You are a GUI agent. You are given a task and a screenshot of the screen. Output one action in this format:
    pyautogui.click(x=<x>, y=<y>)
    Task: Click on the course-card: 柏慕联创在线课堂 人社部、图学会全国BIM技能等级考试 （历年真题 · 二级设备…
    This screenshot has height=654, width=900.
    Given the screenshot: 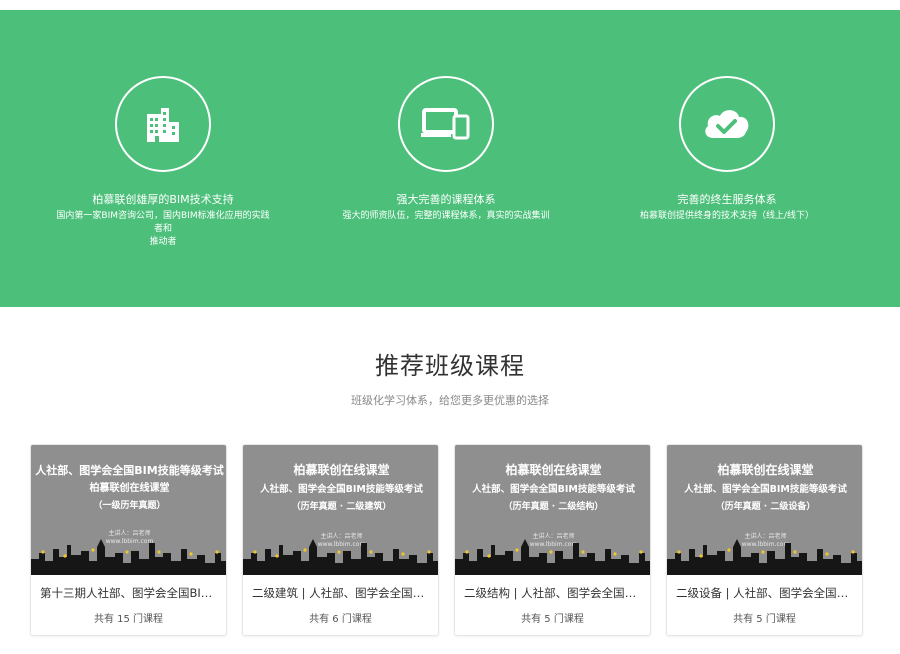 What is the action you would take?
    pyautogui.click(x=764, y=540)
    